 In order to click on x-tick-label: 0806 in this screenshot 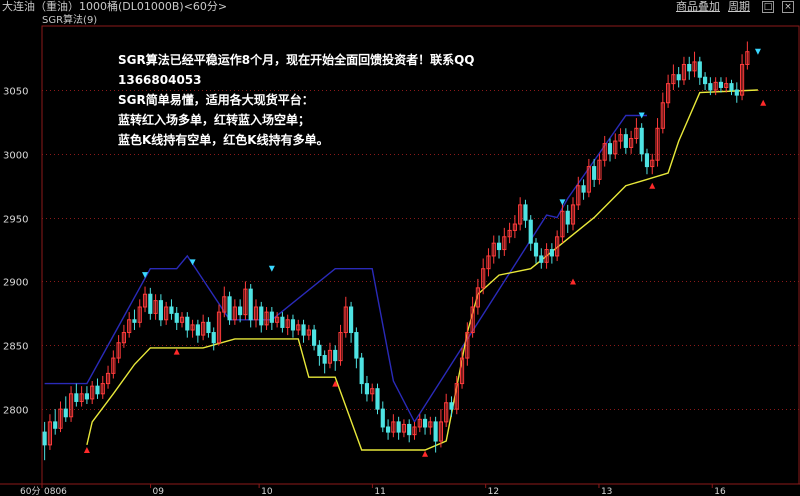, I will do `click(55, 491)`.